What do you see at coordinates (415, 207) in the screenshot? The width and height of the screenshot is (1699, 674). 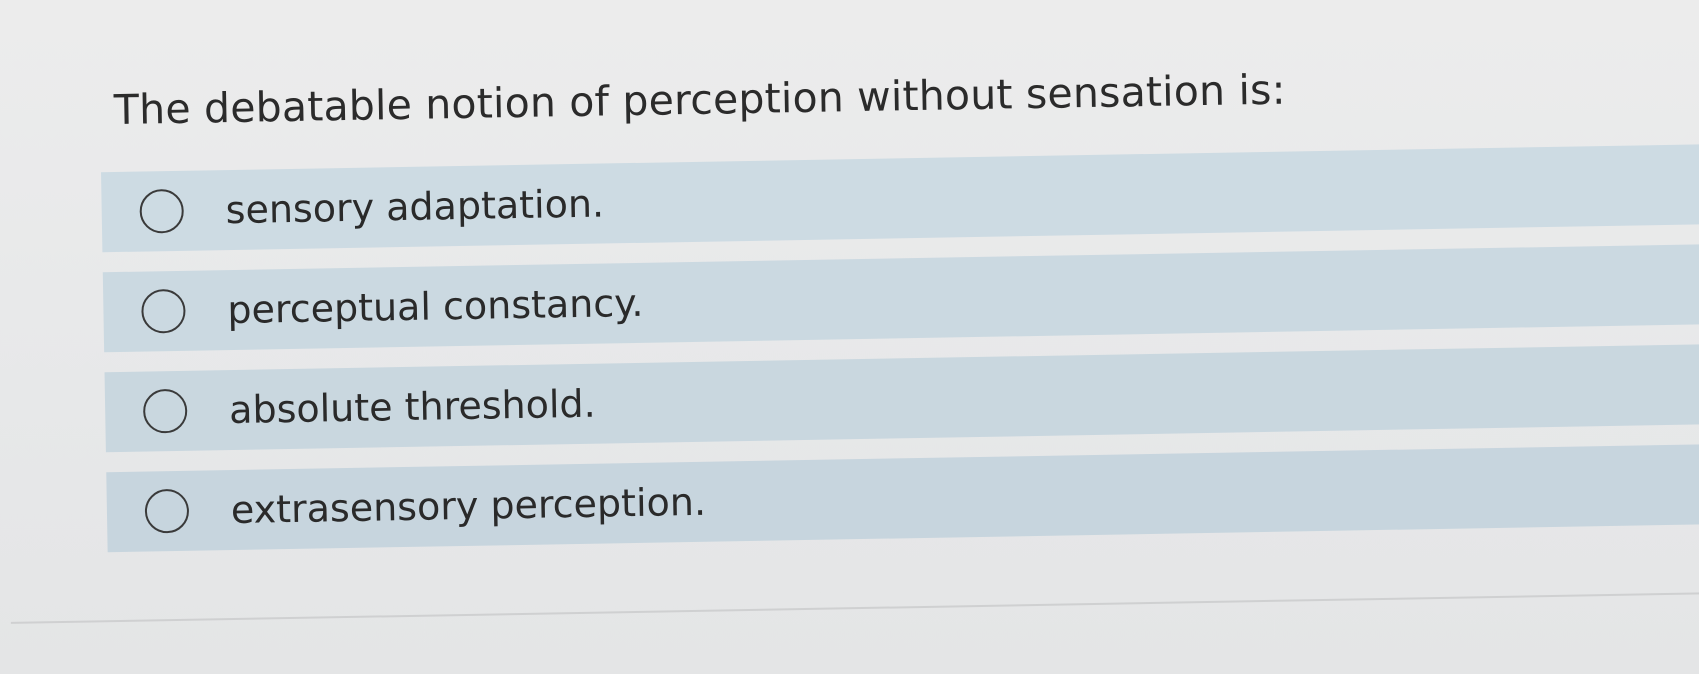 I see `answer-option-label: sensory adaptation.` at bounding box center [415, 207].